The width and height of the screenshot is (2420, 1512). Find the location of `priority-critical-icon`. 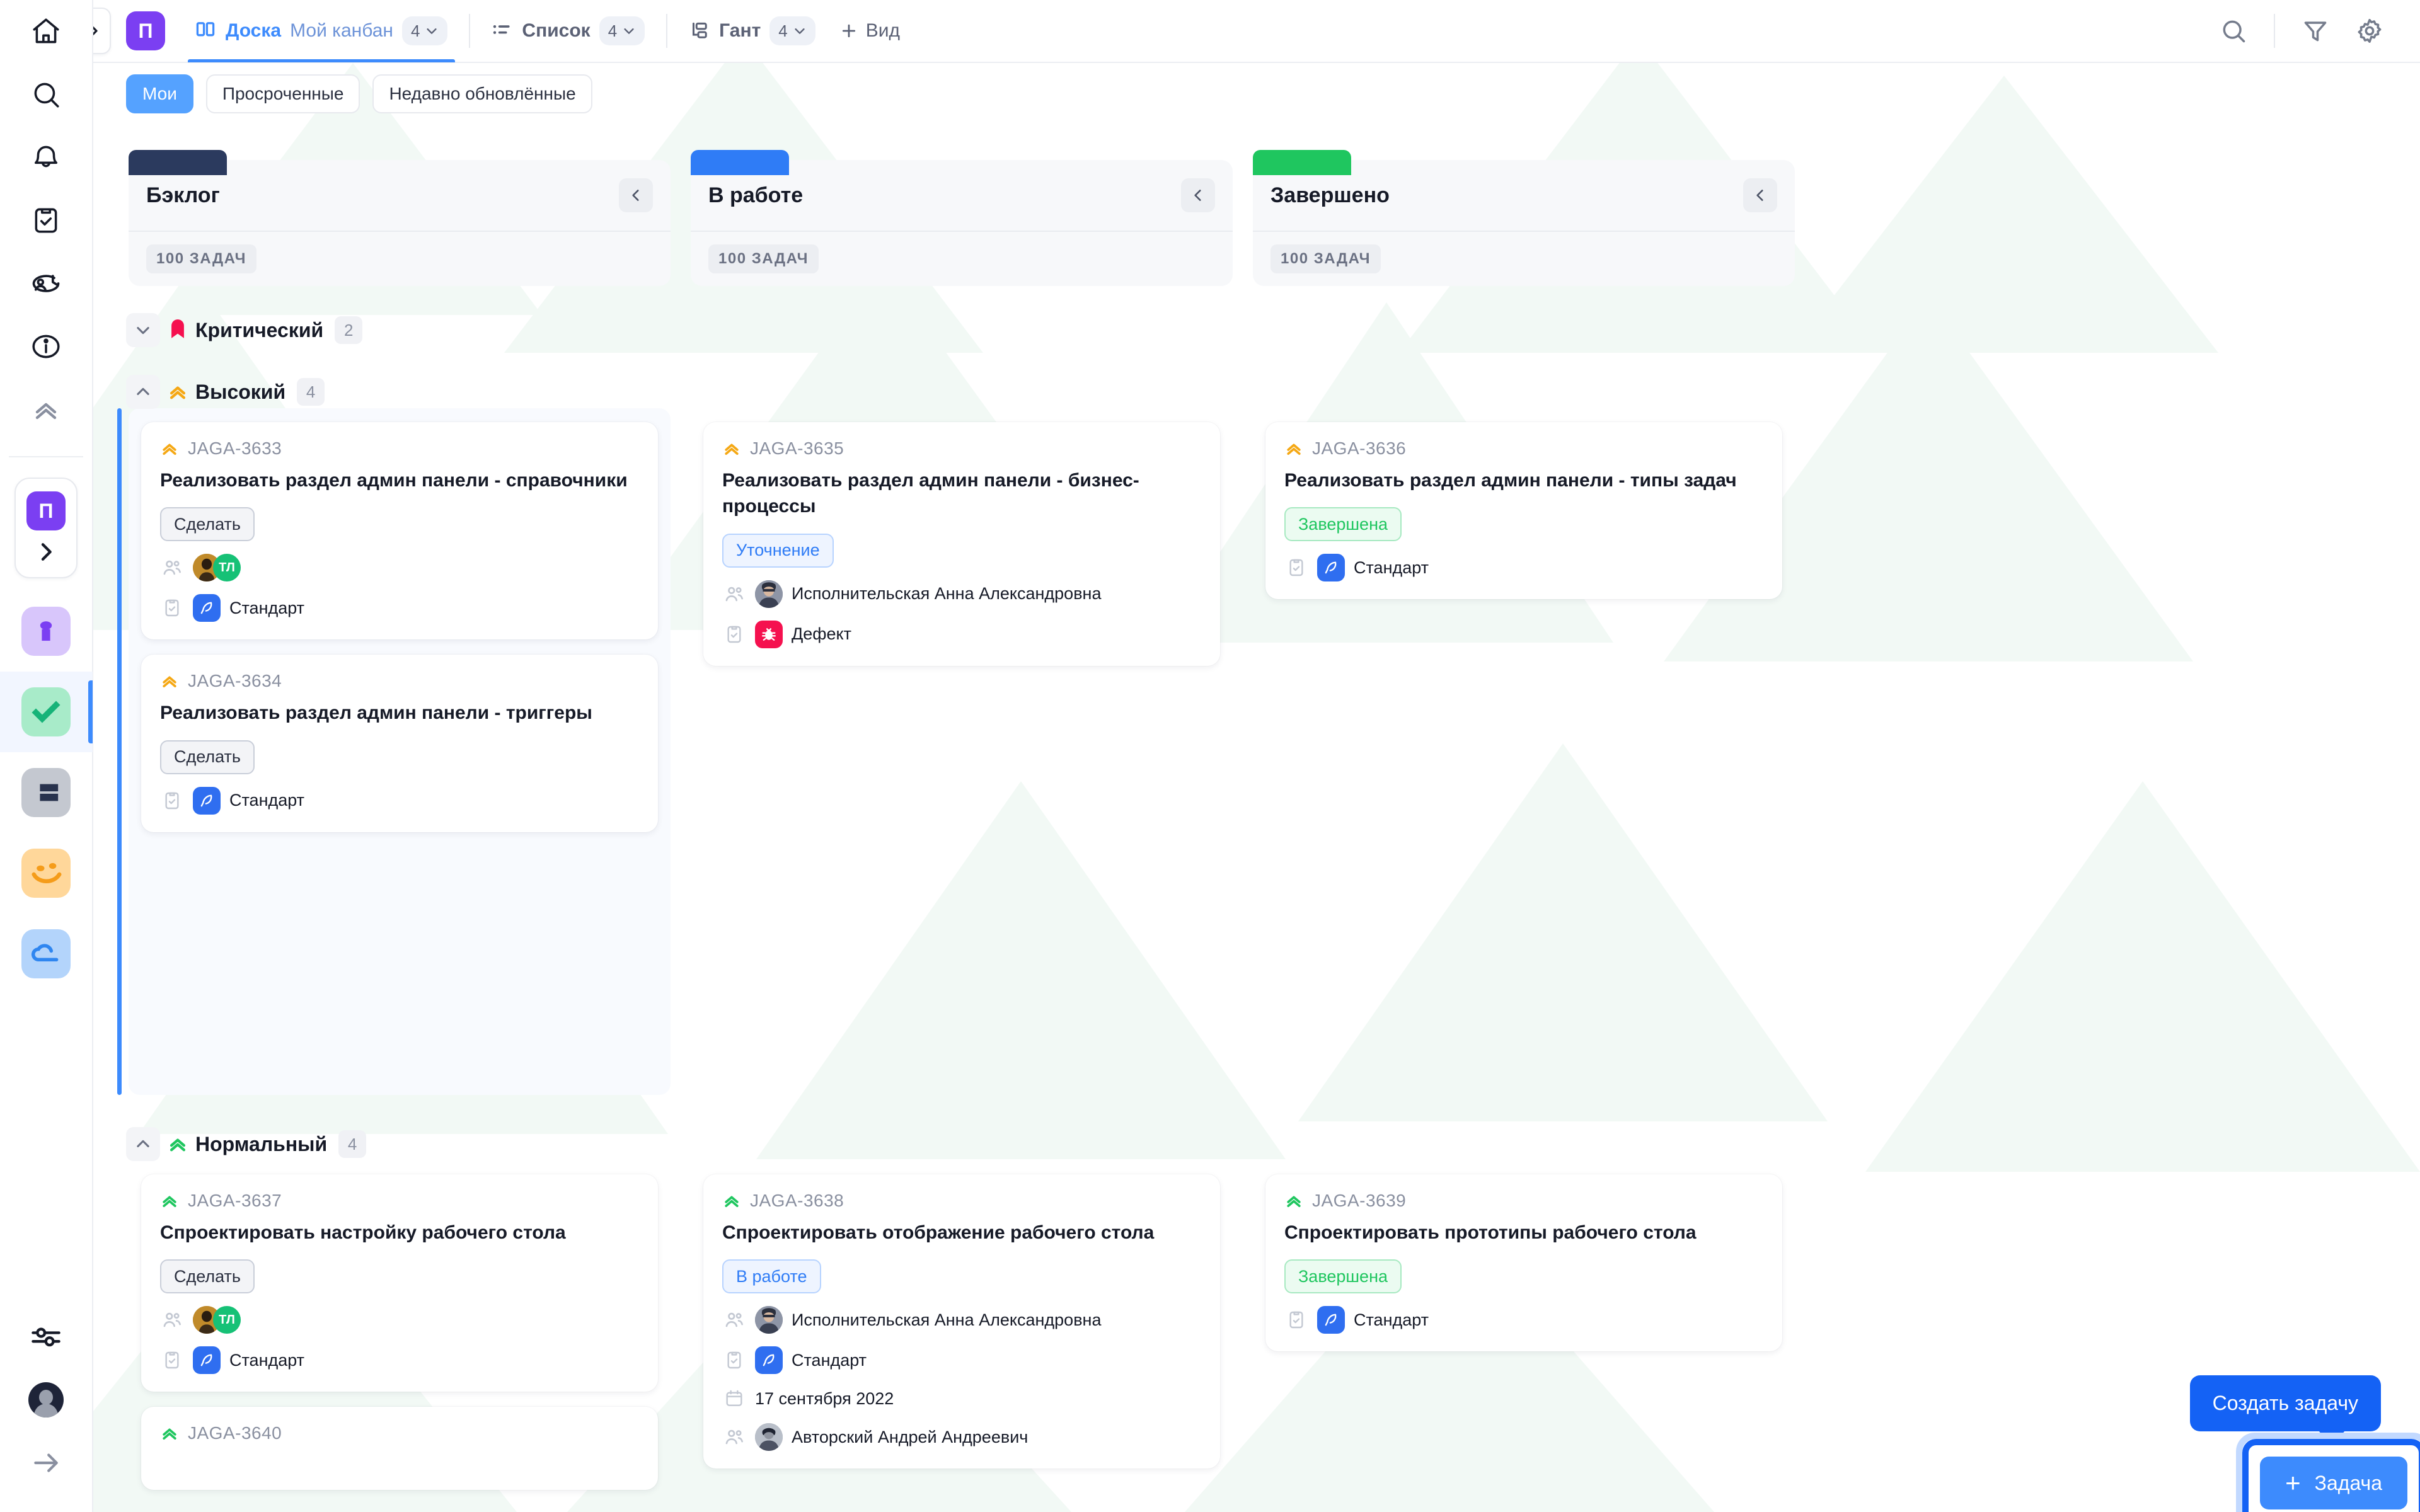

priority-critical-icon is located at coordinates (178, 330).